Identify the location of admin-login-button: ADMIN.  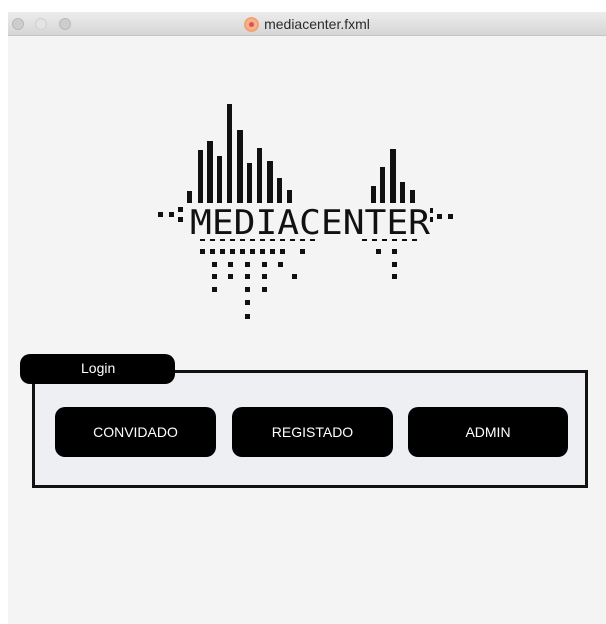
(488, 432).